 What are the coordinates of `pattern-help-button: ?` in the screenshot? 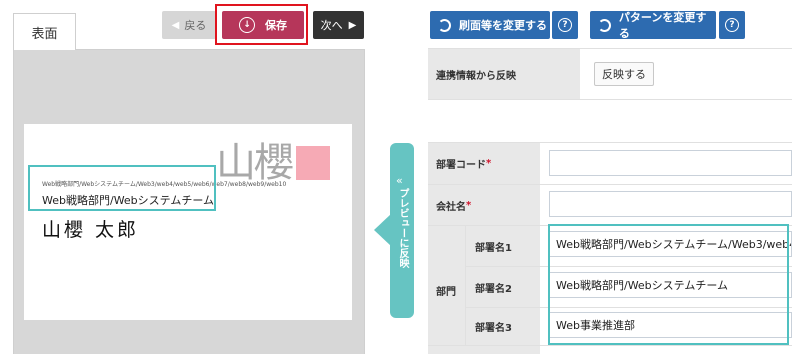 It's located at (732, 25).